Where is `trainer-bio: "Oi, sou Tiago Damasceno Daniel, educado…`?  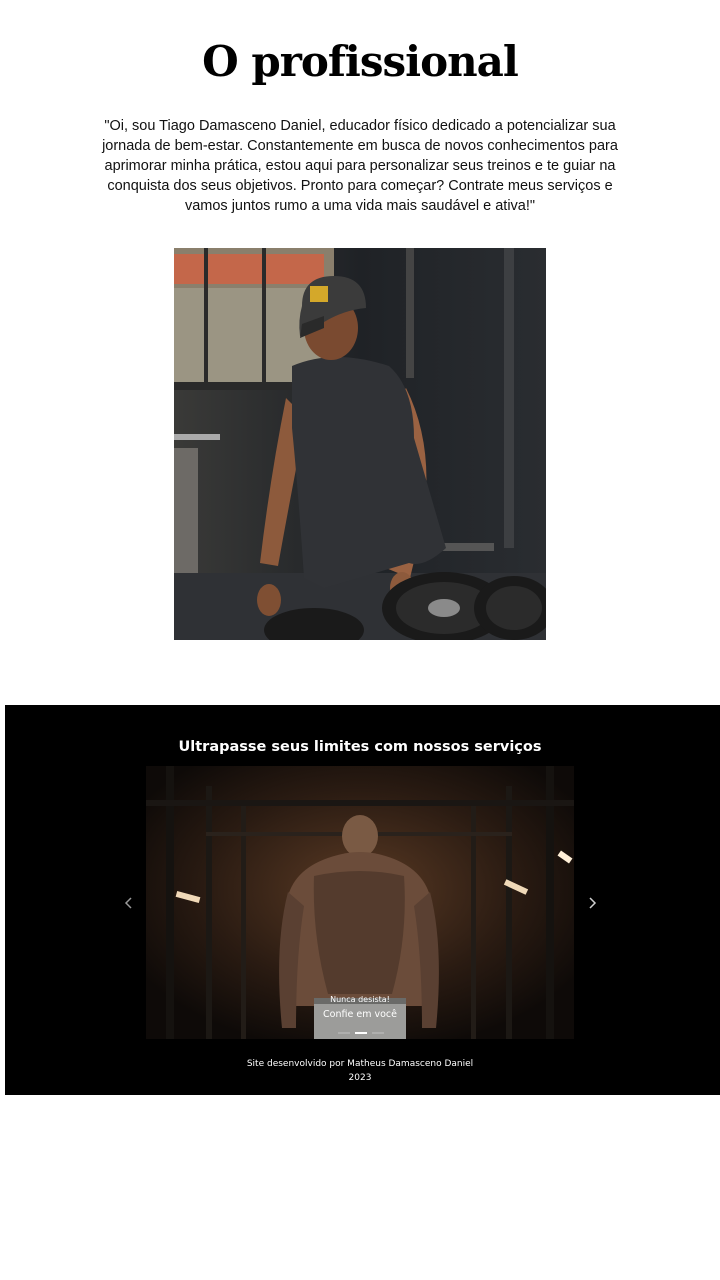 trainer-bio: "Oi, sou Tiago Damasceno Daniel, educado… is located at coordinates (360, 166).